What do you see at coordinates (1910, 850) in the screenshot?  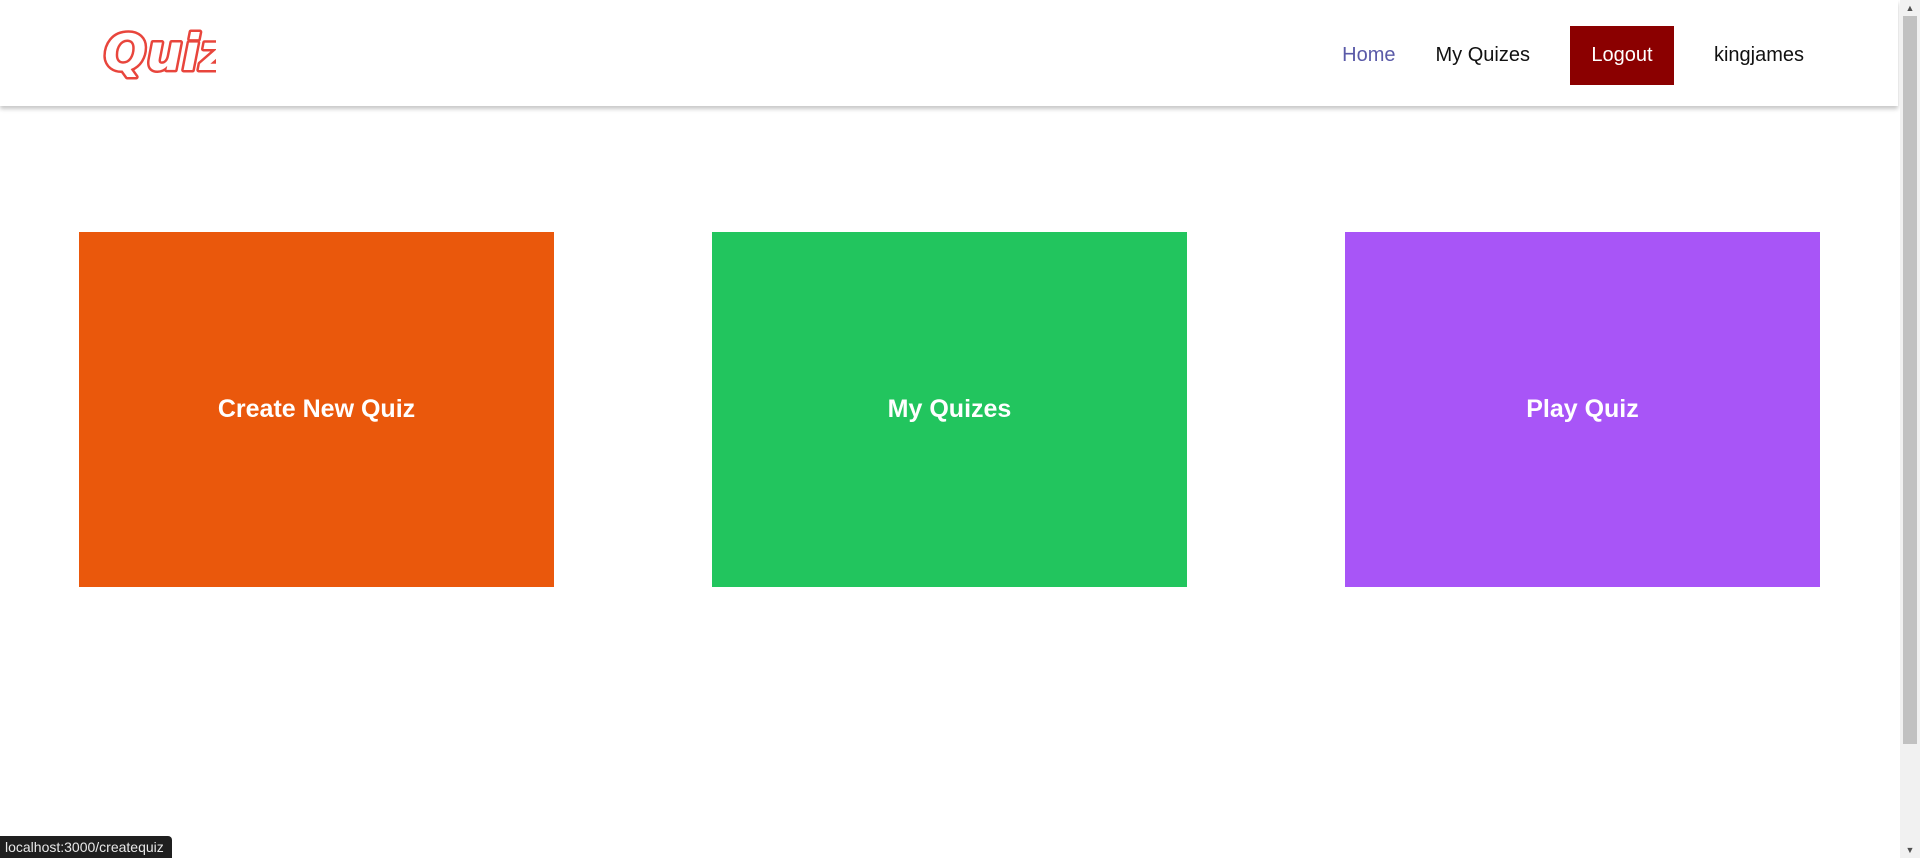 I see `scroll-down-arrow-icon: ▼` at bounding box center [1910, 850].